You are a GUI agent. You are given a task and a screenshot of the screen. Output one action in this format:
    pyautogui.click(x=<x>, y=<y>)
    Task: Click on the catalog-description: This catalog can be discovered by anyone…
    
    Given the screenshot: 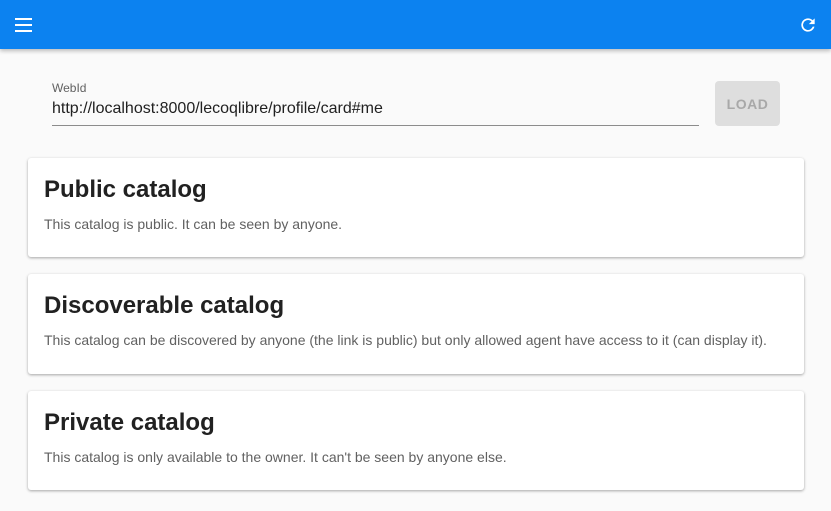 What is the action you would take?
    pyautogui.click(x=405, y=340)
    